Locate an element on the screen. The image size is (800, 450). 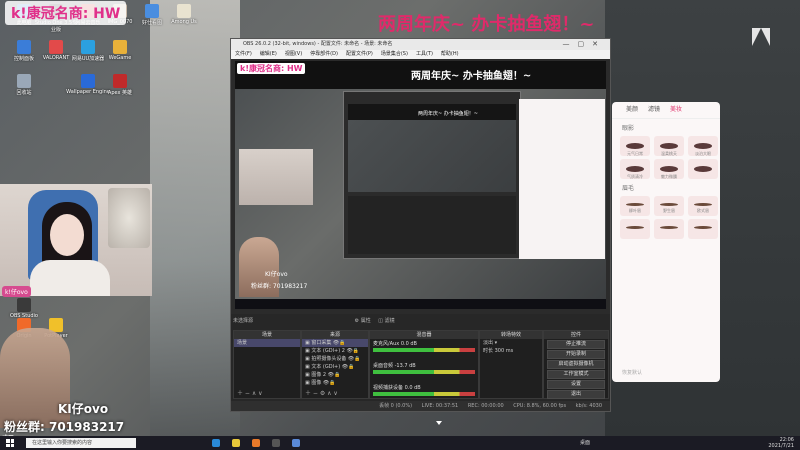
beauty-tab: 美妆 is located at coordinates (676, 109).